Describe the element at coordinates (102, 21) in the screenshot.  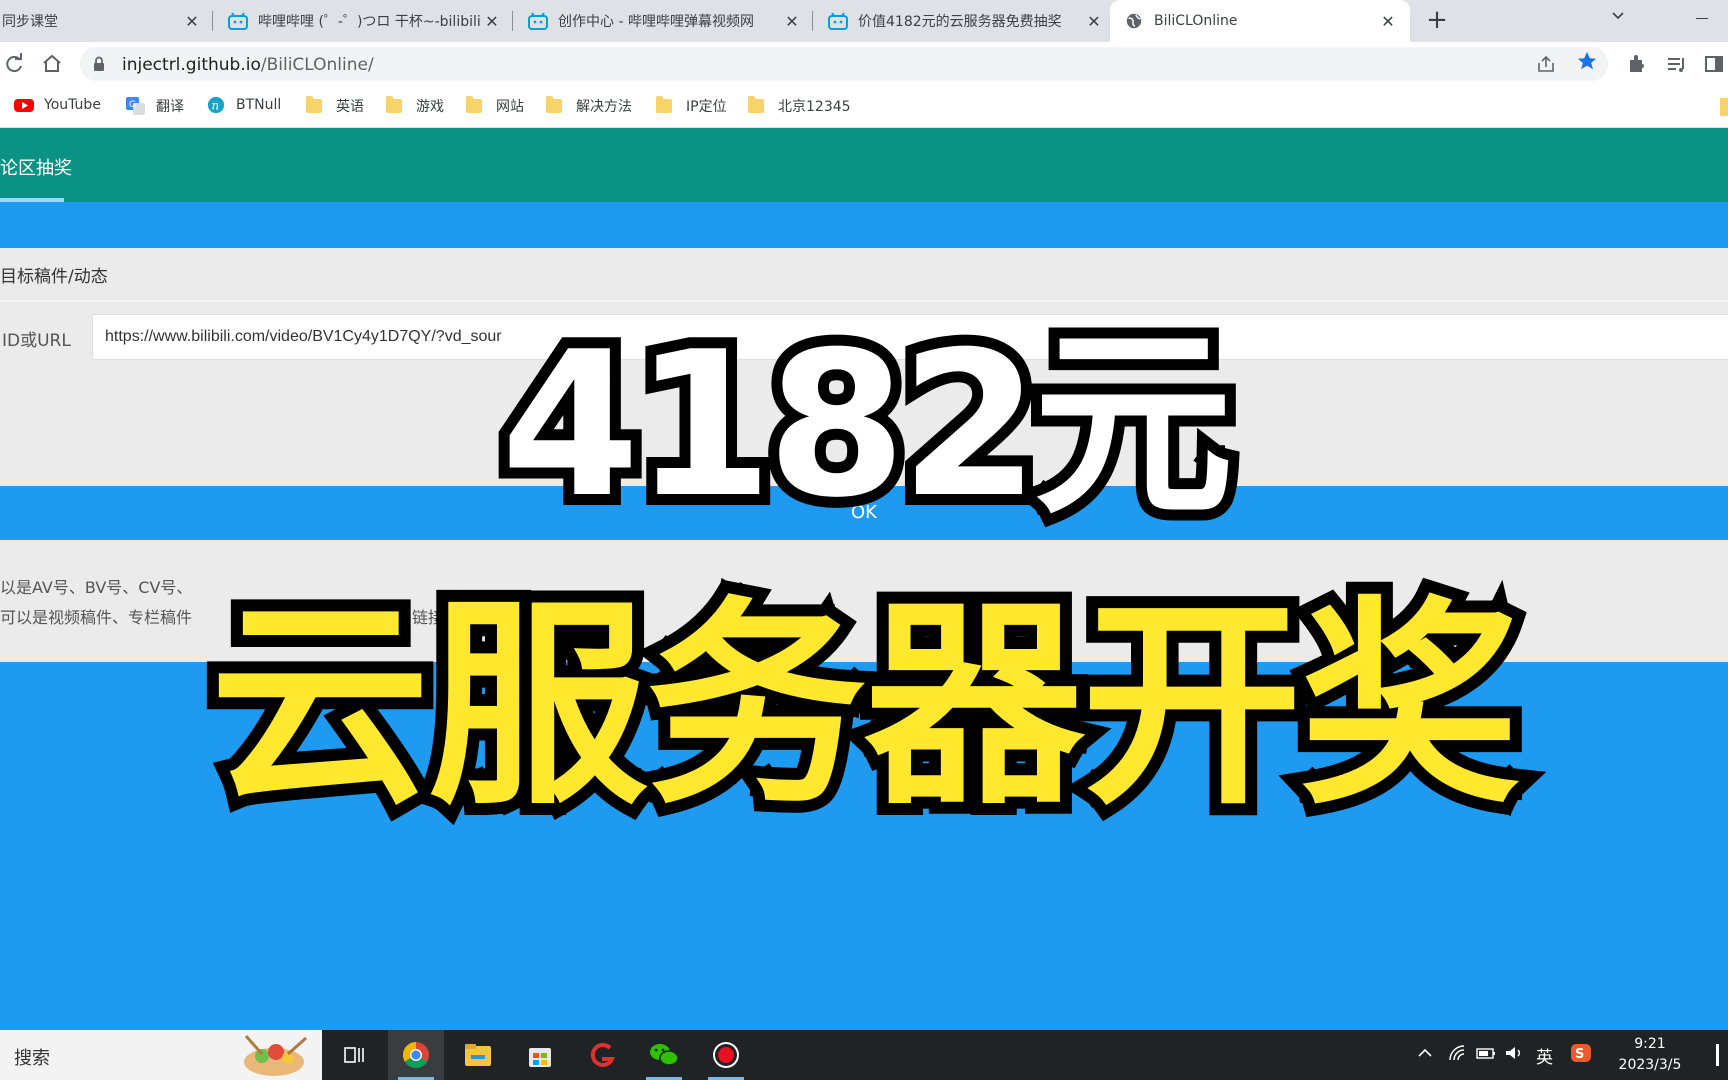
I see `tab-1: 同步课堂 ✕` at that location.